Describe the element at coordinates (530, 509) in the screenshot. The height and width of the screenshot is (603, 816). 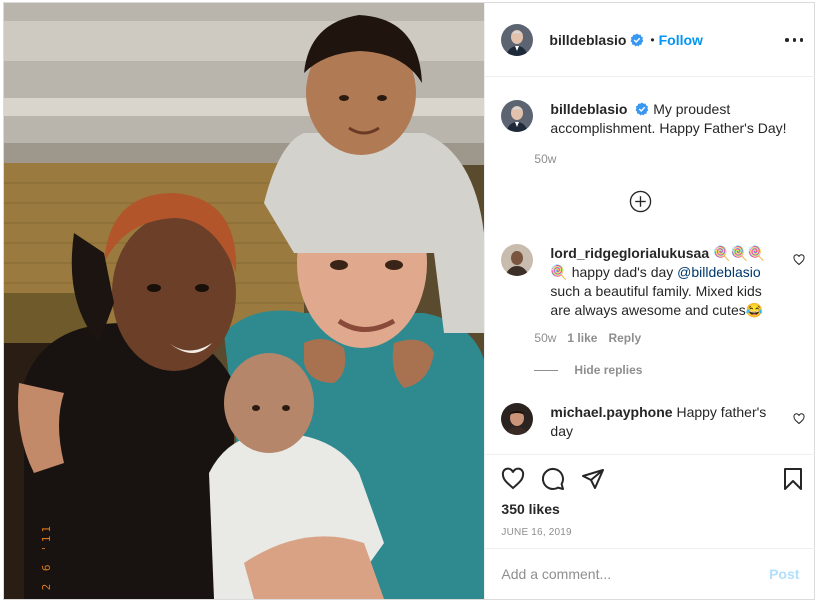
I see `likes-count: 350 likes` at that location.